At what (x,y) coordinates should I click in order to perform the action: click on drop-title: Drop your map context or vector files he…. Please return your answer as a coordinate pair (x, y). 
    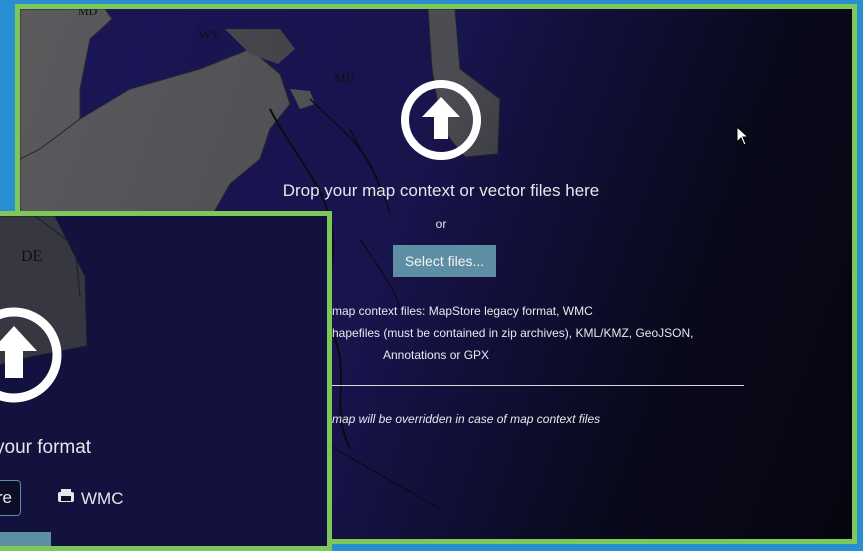
    Looking at the image, I should click on (441, 190).